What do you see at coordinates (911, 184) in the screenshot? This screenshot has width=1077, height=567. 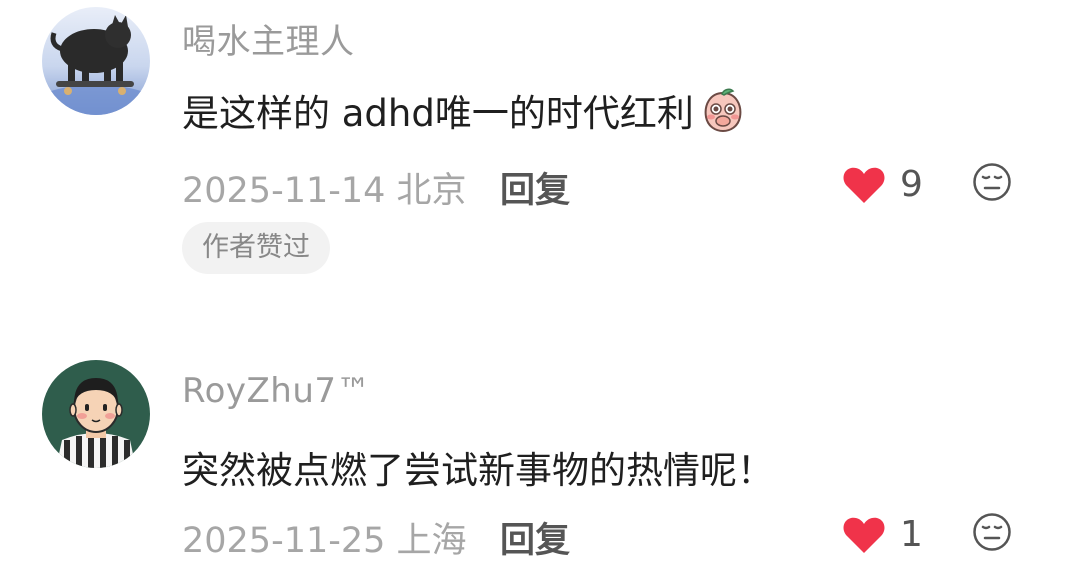 I see `like-count: 9` at bounding box center [911, 184].